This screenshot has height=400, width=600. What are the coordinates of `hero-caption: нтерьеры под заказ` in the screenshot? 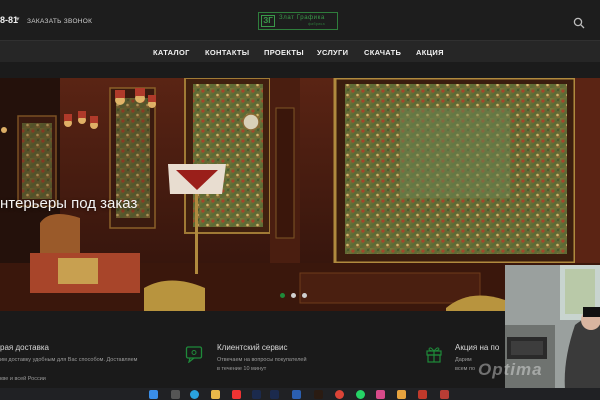 It's located at (69, 203).